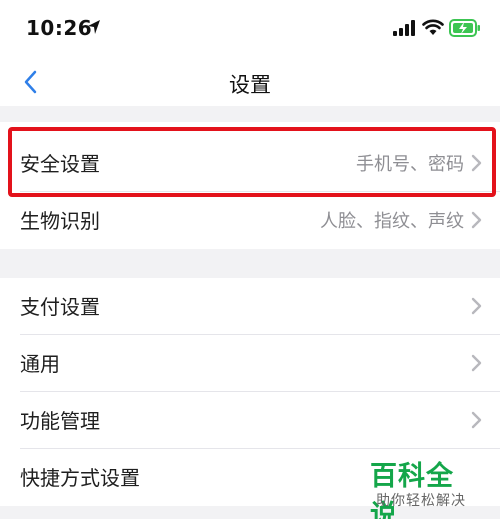 The image size is (500, 519). Describe the element at coordinates (404, 28) in the screenshot. I see `cellular-signal-icon` at that location.